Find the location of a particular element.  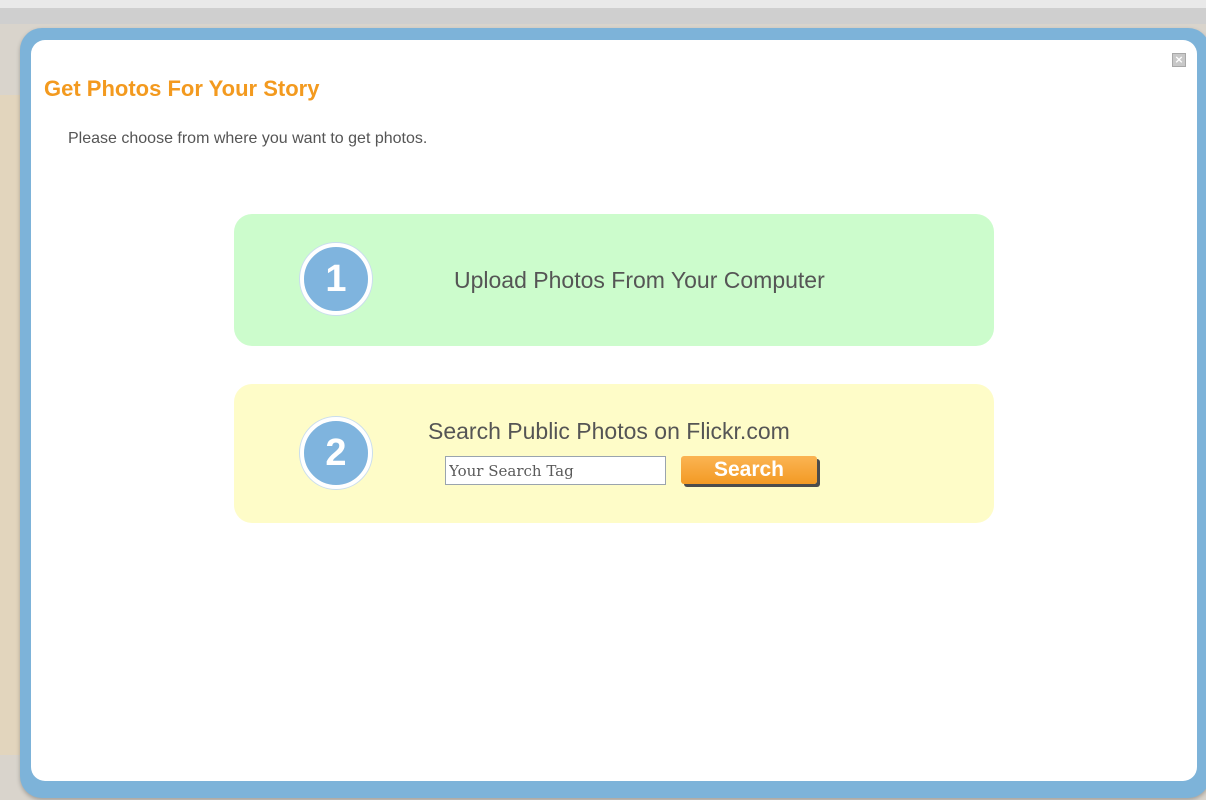

search-tag-input is located at coordinates (555, 470).